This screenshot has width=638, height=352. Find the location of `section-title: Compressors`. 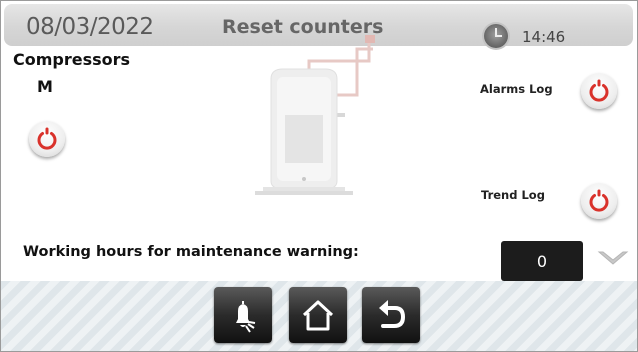

section-title: Compressors is located at coordinates (72, 59).